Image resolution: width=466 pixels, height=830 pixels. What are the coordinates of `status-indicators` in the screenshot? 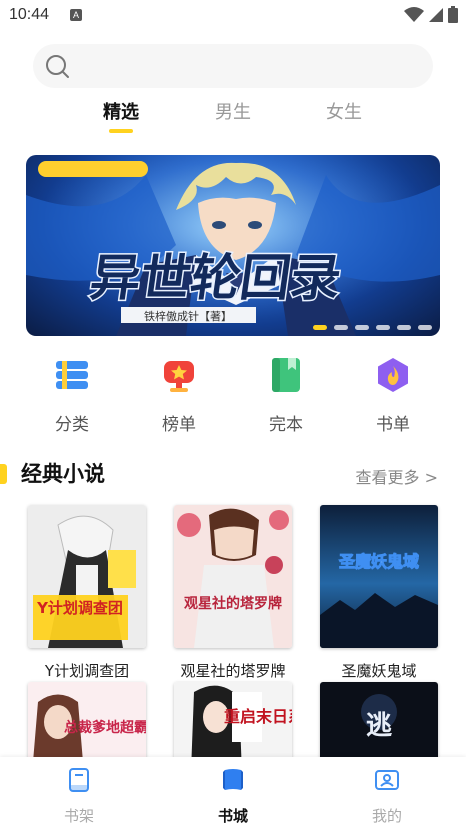 It's located at (431, 14).